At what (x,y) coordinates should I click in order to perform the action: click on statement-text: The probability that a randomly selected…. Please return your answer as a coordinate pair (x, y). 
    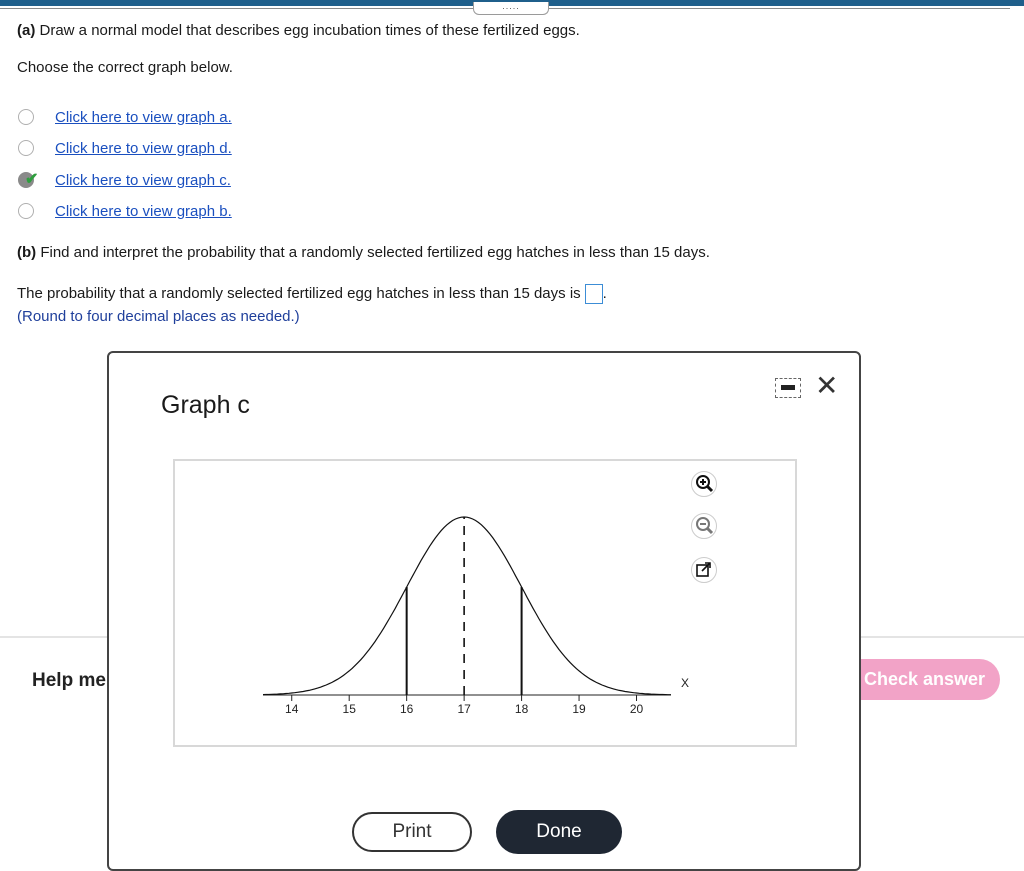
    Looking at the image, I should click on (299, 293).